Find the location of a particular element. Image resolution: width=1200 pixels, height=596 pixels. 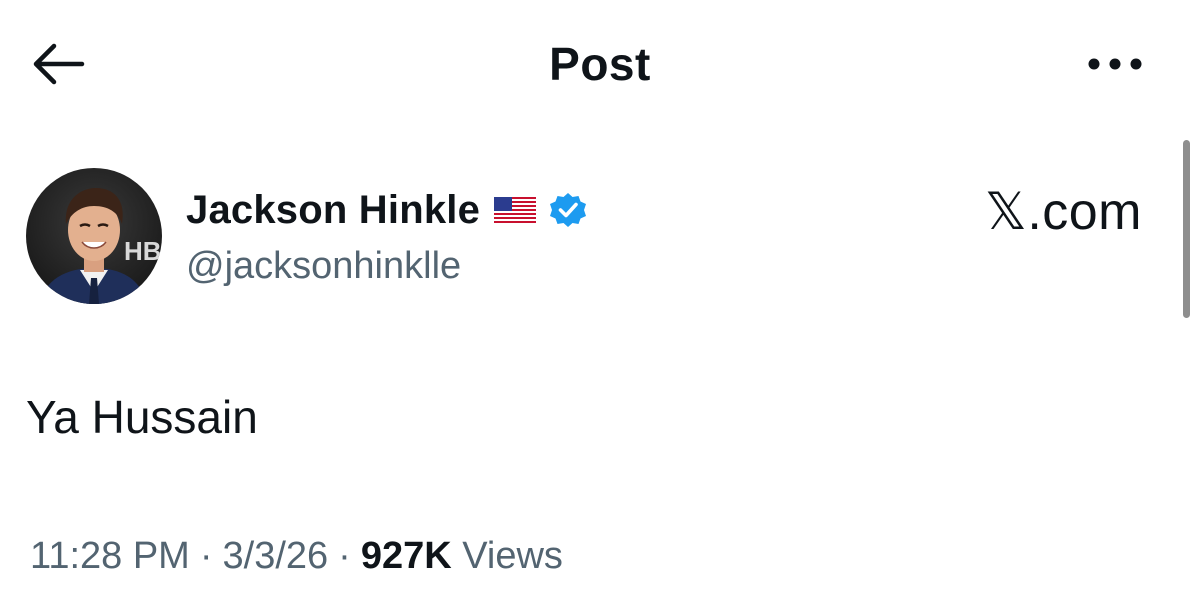

avatar-photo: HB is located at coordinates (94, 236).